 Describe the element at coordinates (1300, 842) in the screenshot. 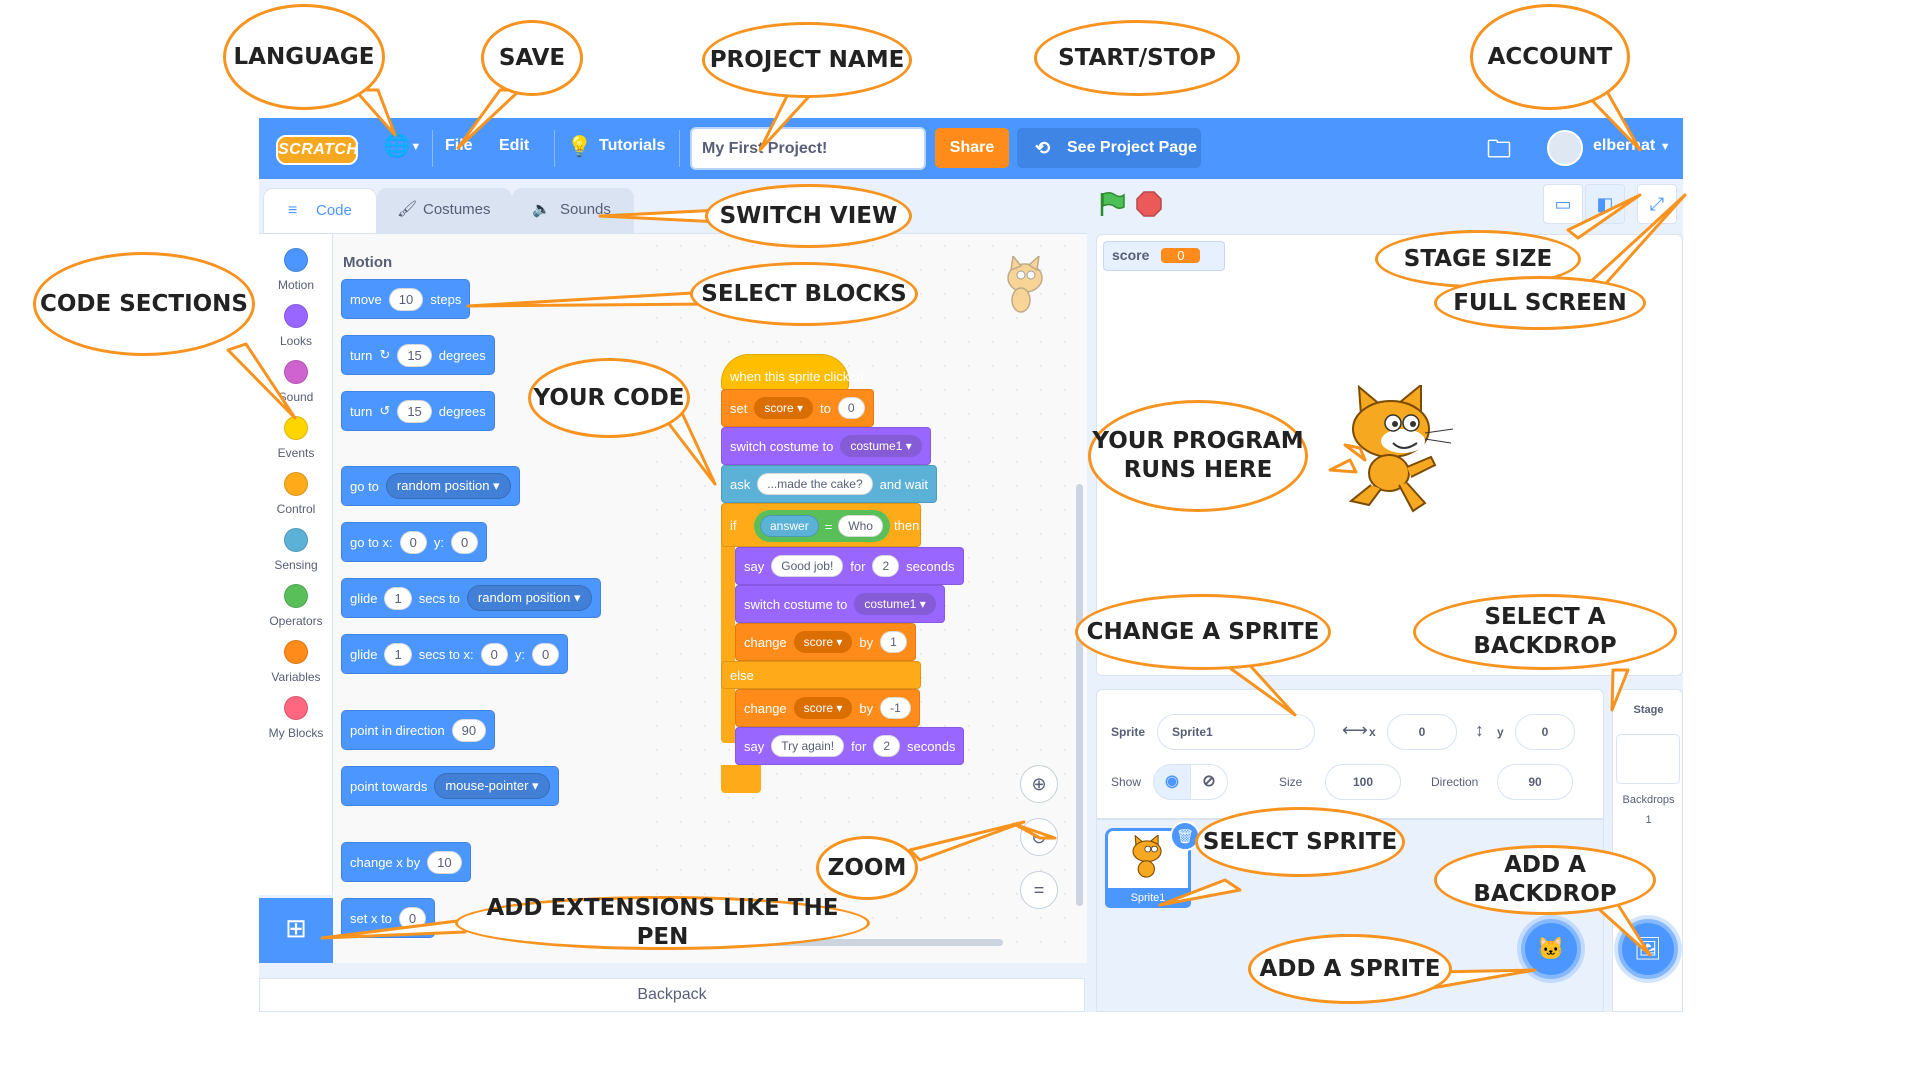

I see `callout-select-sprite: SELECT SPRITE` at that location.